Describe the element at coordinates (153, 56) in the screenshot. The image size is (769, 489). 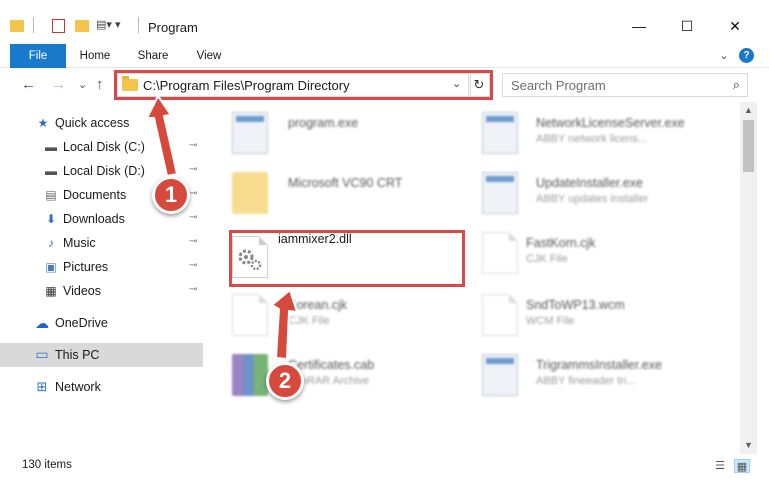
I see `tab-share: Share` at that location.